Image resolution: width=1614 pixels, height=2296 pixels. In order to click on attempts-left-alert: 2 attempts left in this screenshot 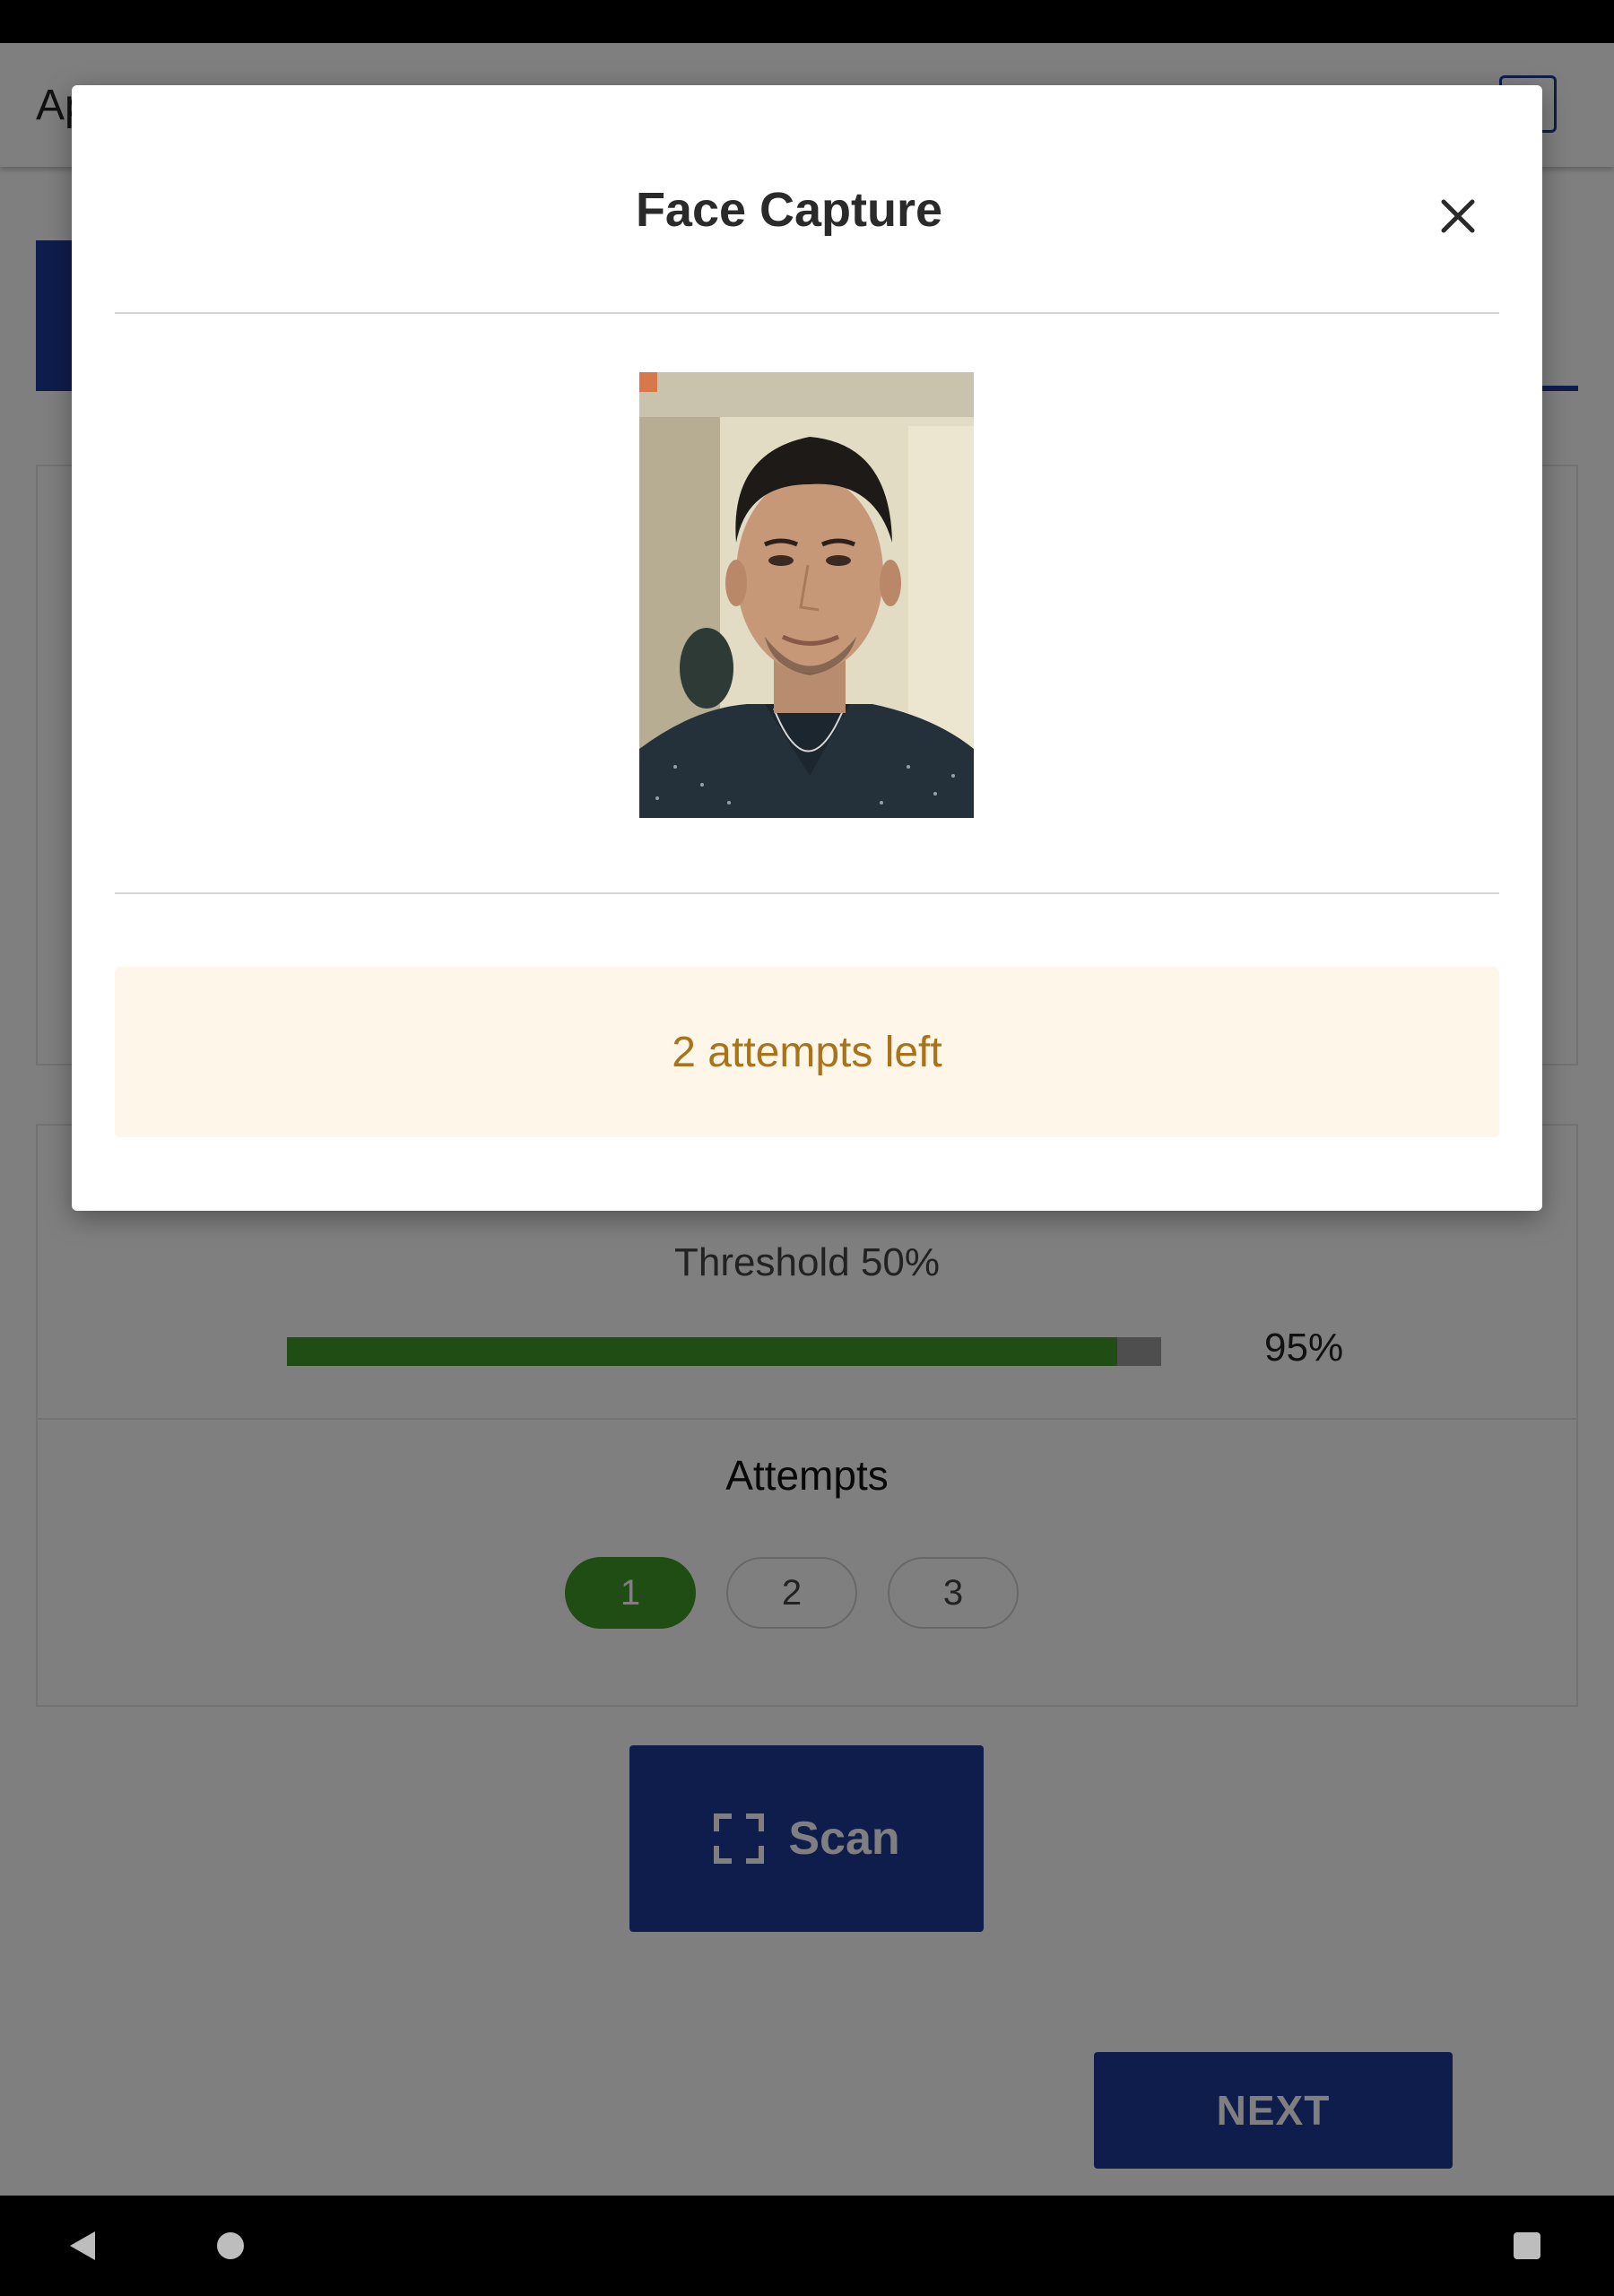, I will do `click(807, 1052)`.